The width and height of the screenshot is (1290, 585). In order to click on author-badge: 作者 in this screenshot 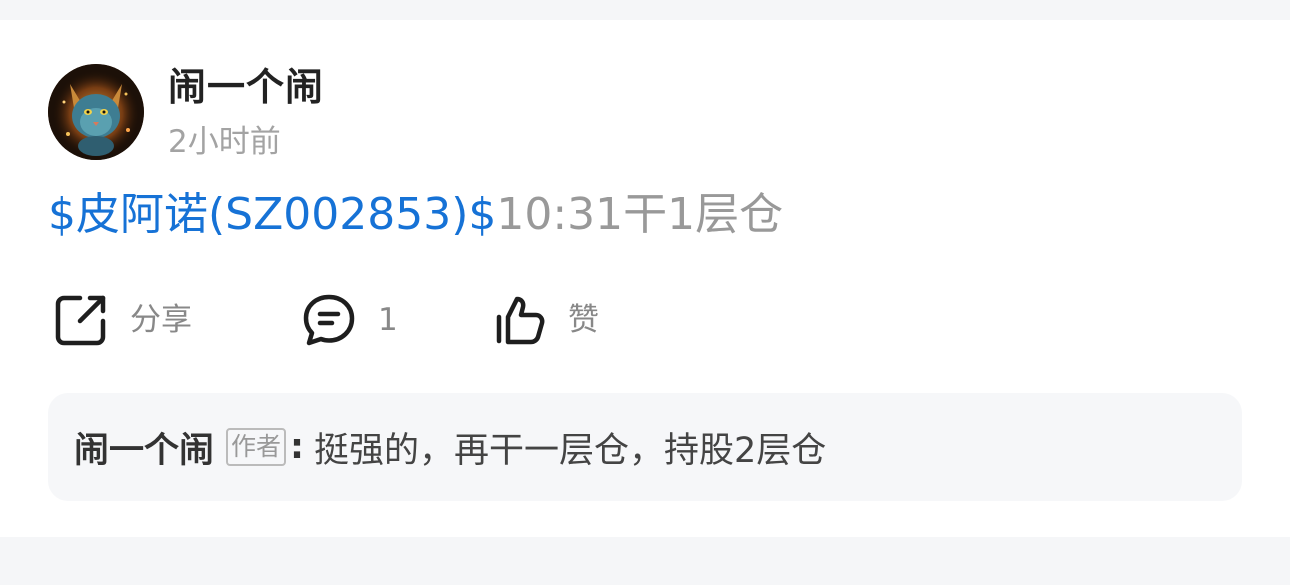, I will do `click(256, 447)`.